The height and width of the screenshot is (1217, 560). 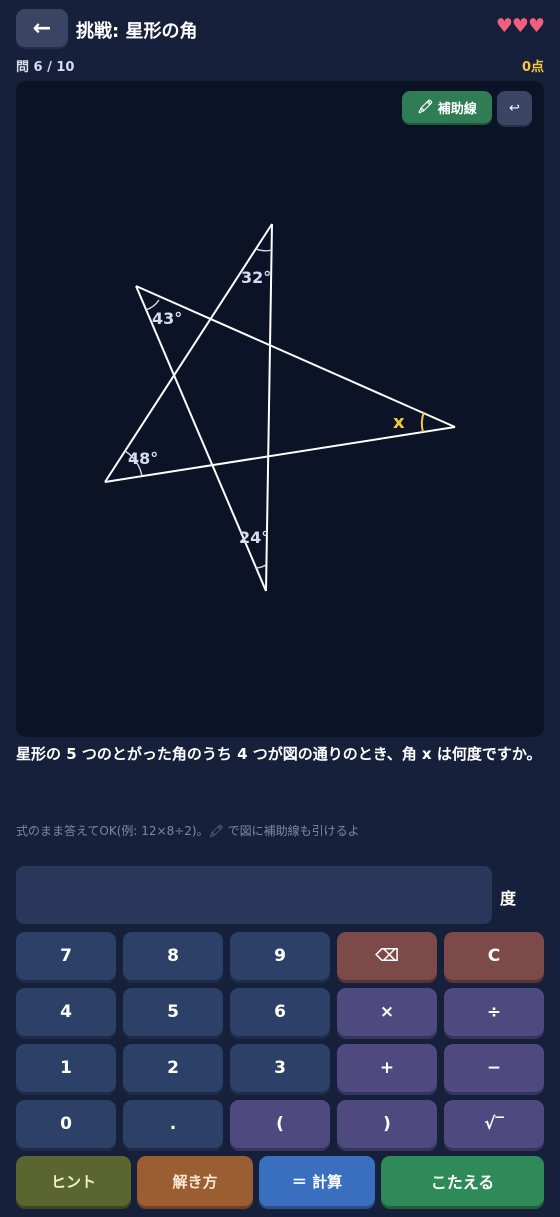 I want to click on key-2: 2, so click(x=173, y=1068).